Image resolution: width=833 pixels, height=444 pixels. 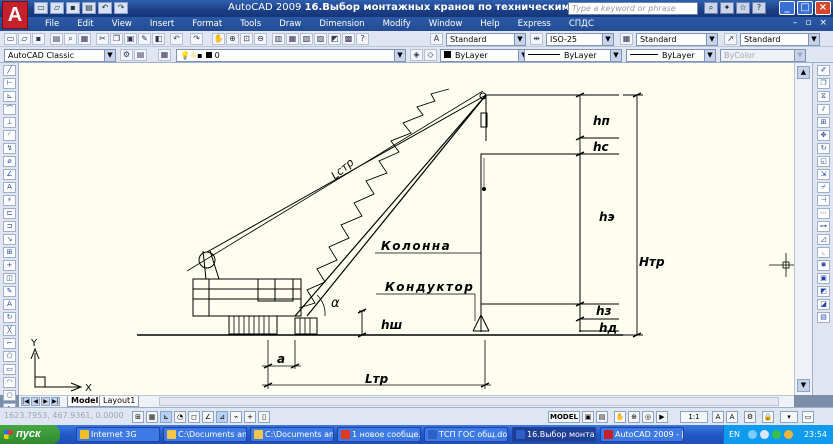 What do you see at coordinates (430, 55) in the screenshot?
I see `layer-previous-icon: ◇` at bounding box center [430, 55].